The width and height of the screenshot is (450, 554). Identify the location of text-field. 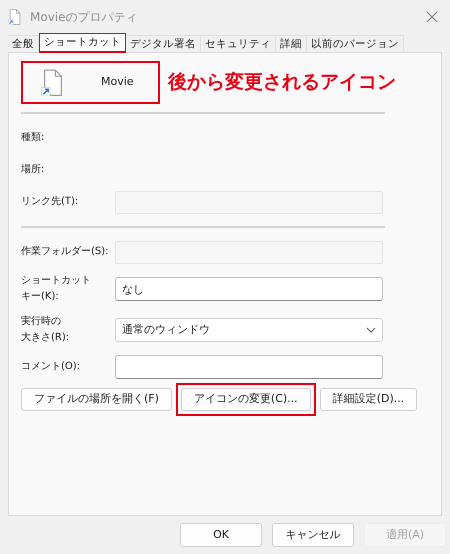
(249, 367).